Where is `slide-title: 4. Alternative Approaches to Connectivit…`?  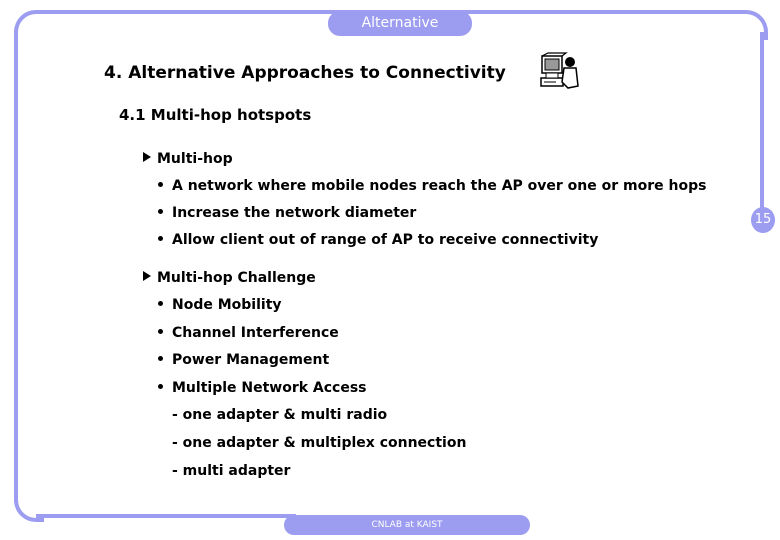 slide-title: 4. Alternative Approaches to Connectivit… is located at coordinates (305, 73).